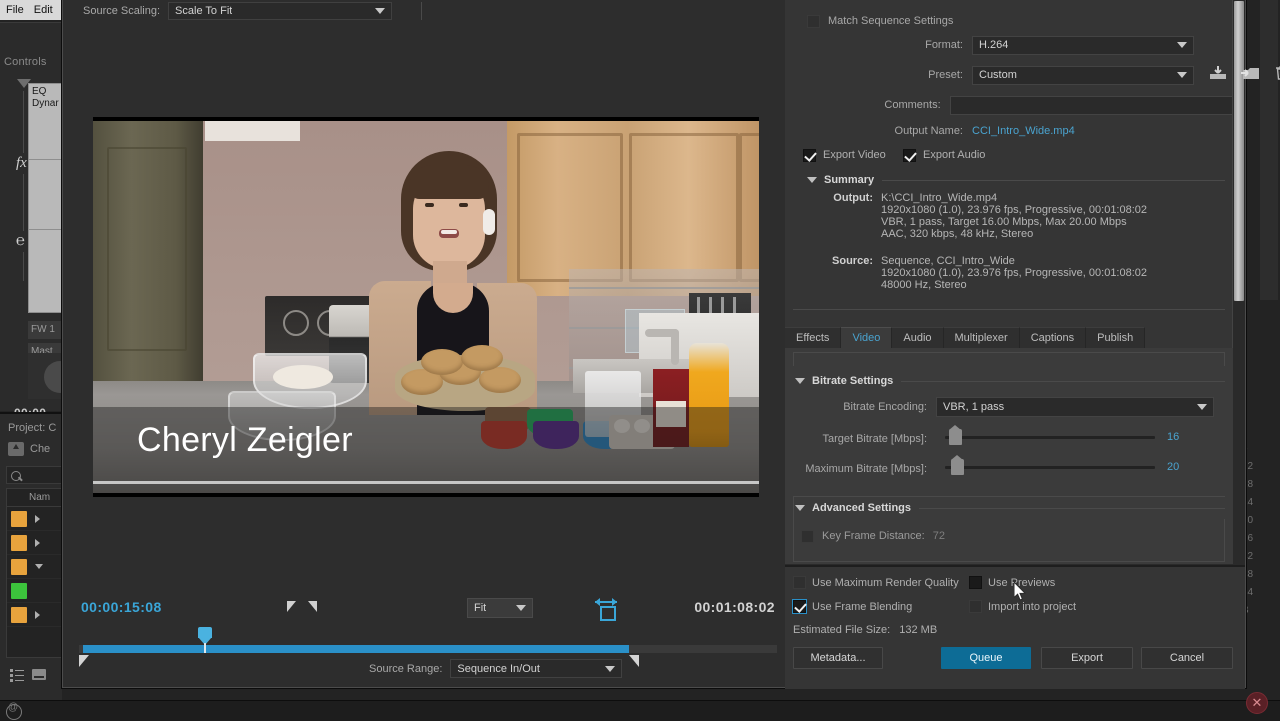  What do you see at coordinates (45, 330) in the screenshot?
I see `fw-row: FW 1` at bounding box center [45, 330].